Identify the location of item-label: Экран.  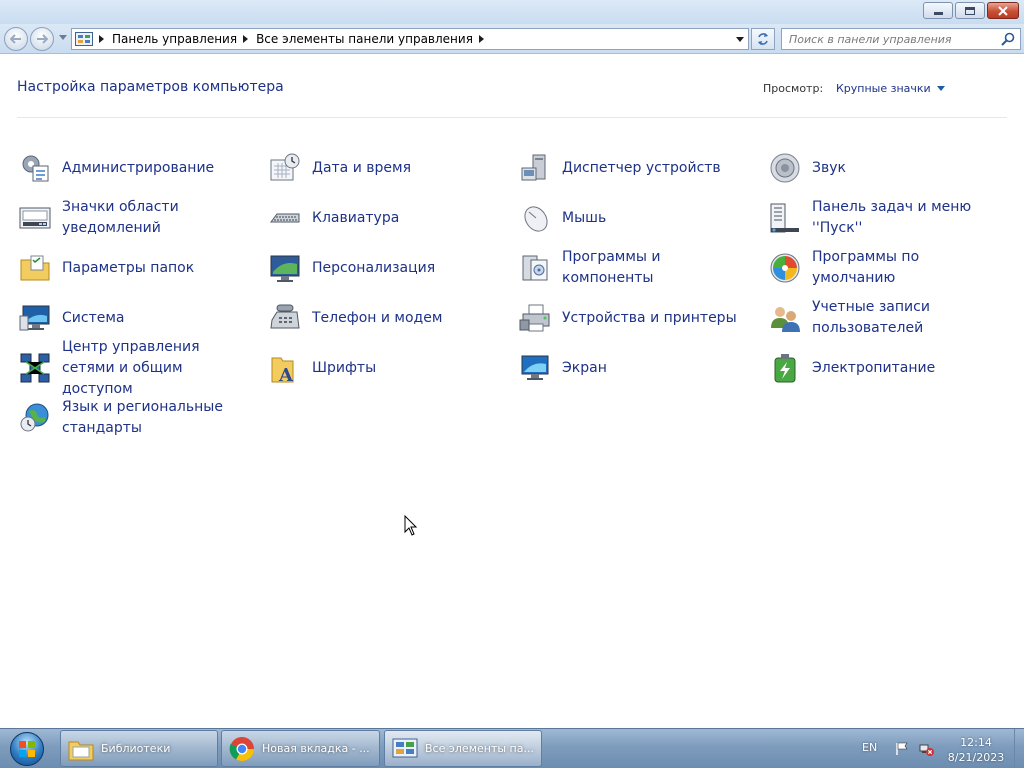
(584, 367).